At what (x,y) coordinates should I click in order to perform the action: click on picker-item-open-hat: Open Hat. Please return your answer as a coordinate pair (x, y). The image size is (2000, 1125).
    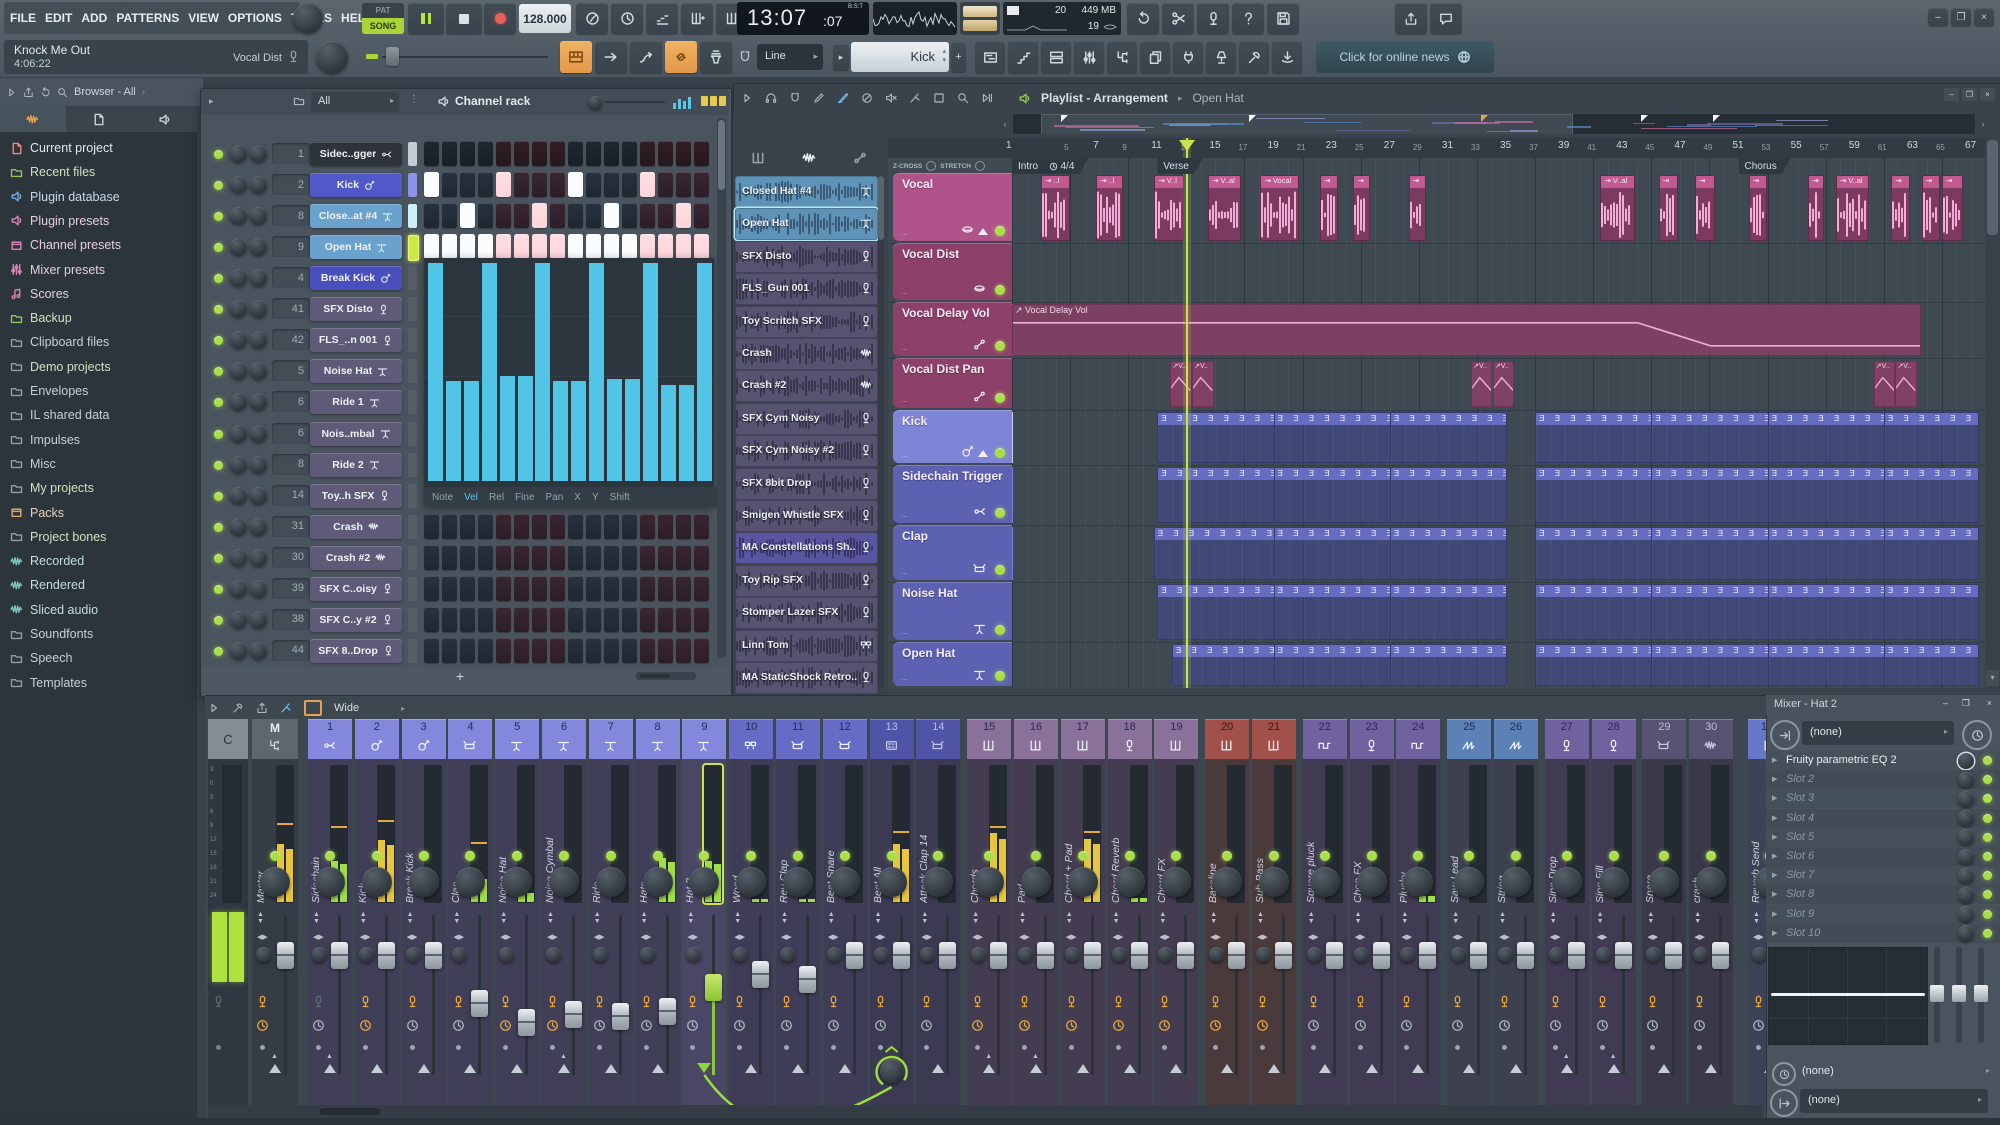
    Looking at the image, I should click on (806, 224).